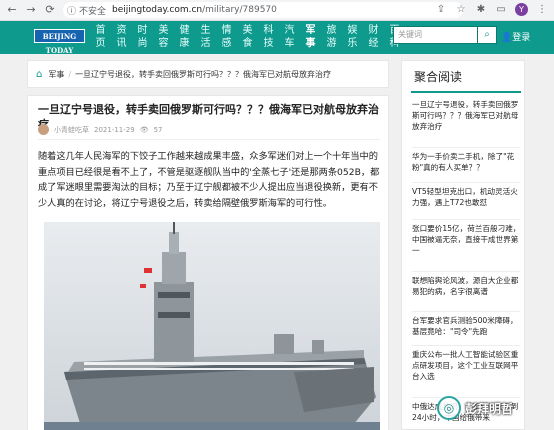 This screenshot has height=430, width=554. What do you see at coordinates (205, 37) in the screenshot?
I see `nav-item-5: 生活` at bounding box center [205, 37].